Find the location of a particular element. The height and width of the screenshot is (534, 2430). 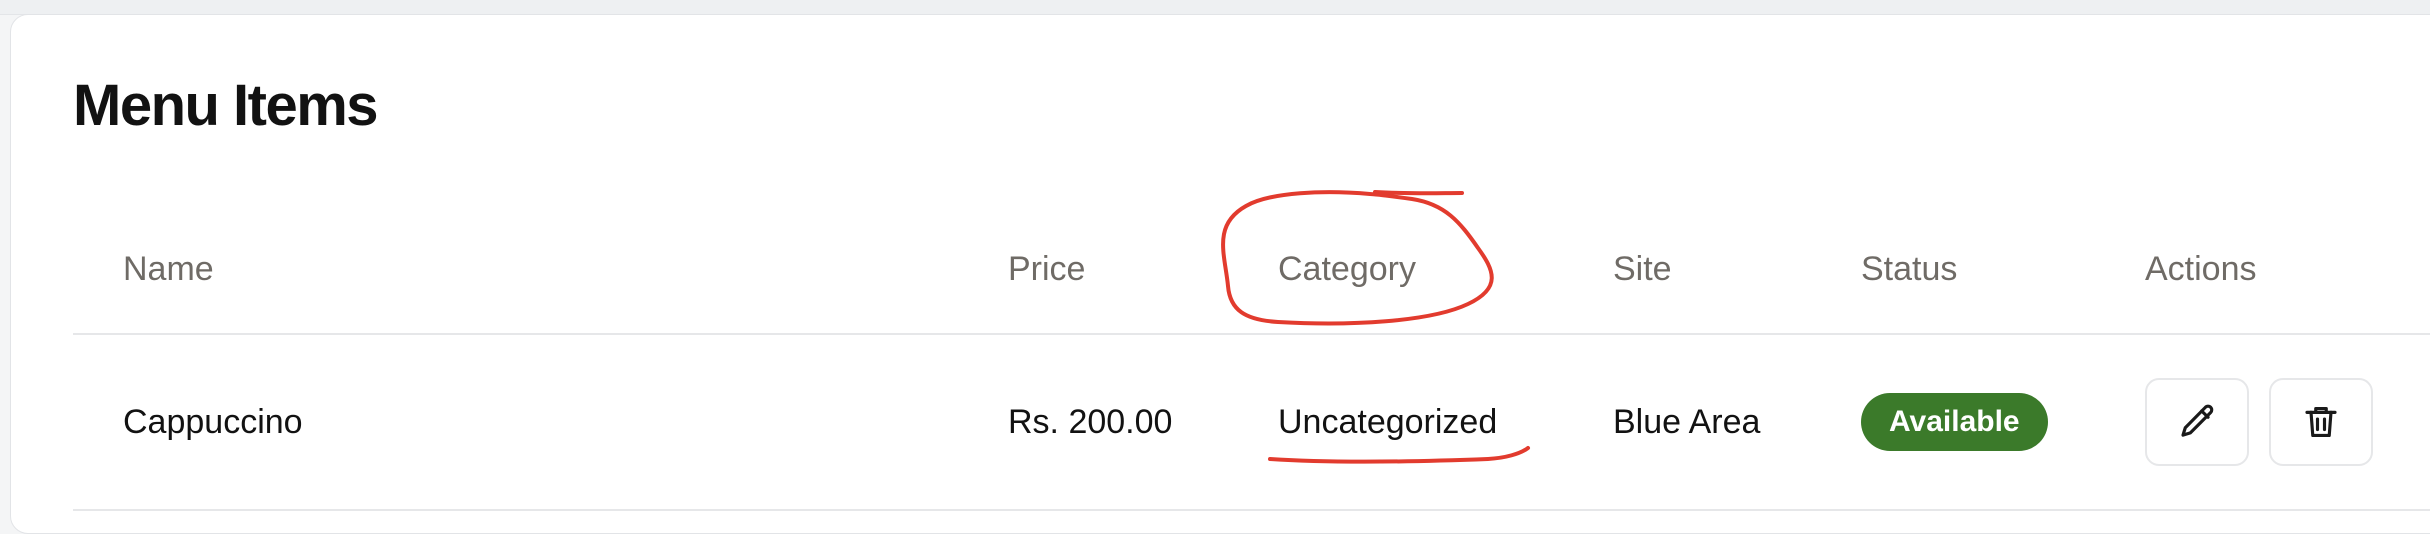

column-header-site: Site is located at coordinates (1642, 268).